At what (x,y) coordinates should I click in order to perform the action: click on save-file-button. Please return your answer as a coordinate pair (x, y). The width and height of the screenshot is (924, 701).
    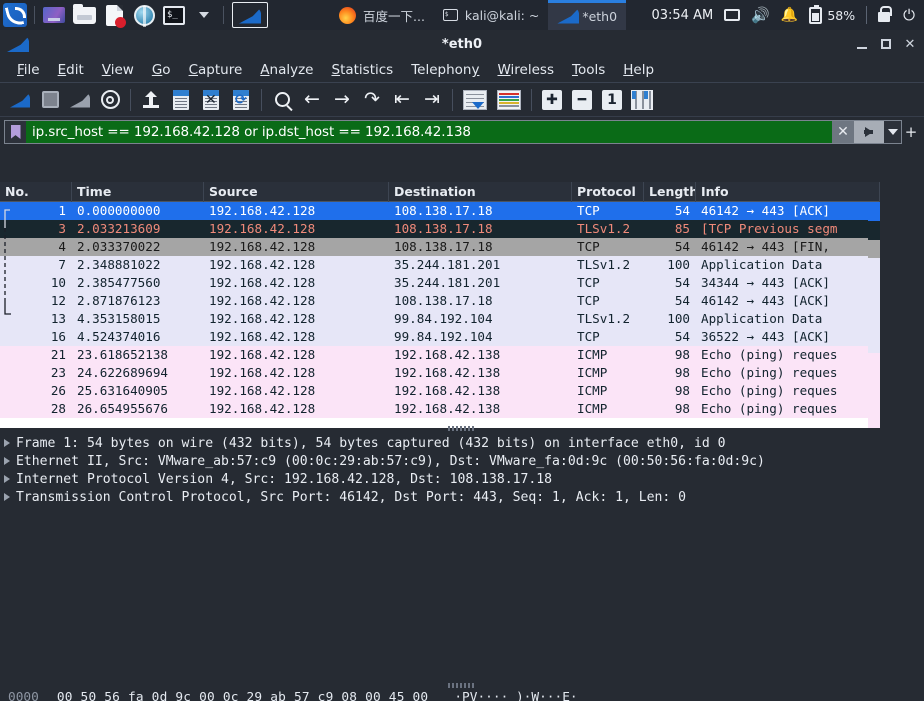
    Looking at the image, I should click on (181, 100).